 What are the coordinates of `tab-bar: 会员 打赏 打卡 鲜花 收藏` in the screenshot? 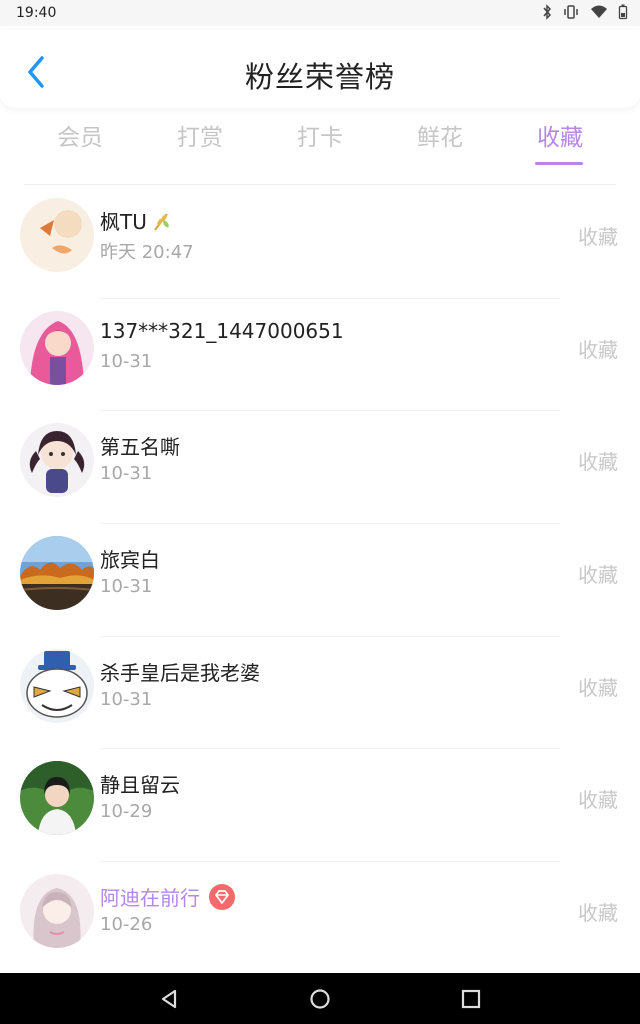 It's located at (320, 148).